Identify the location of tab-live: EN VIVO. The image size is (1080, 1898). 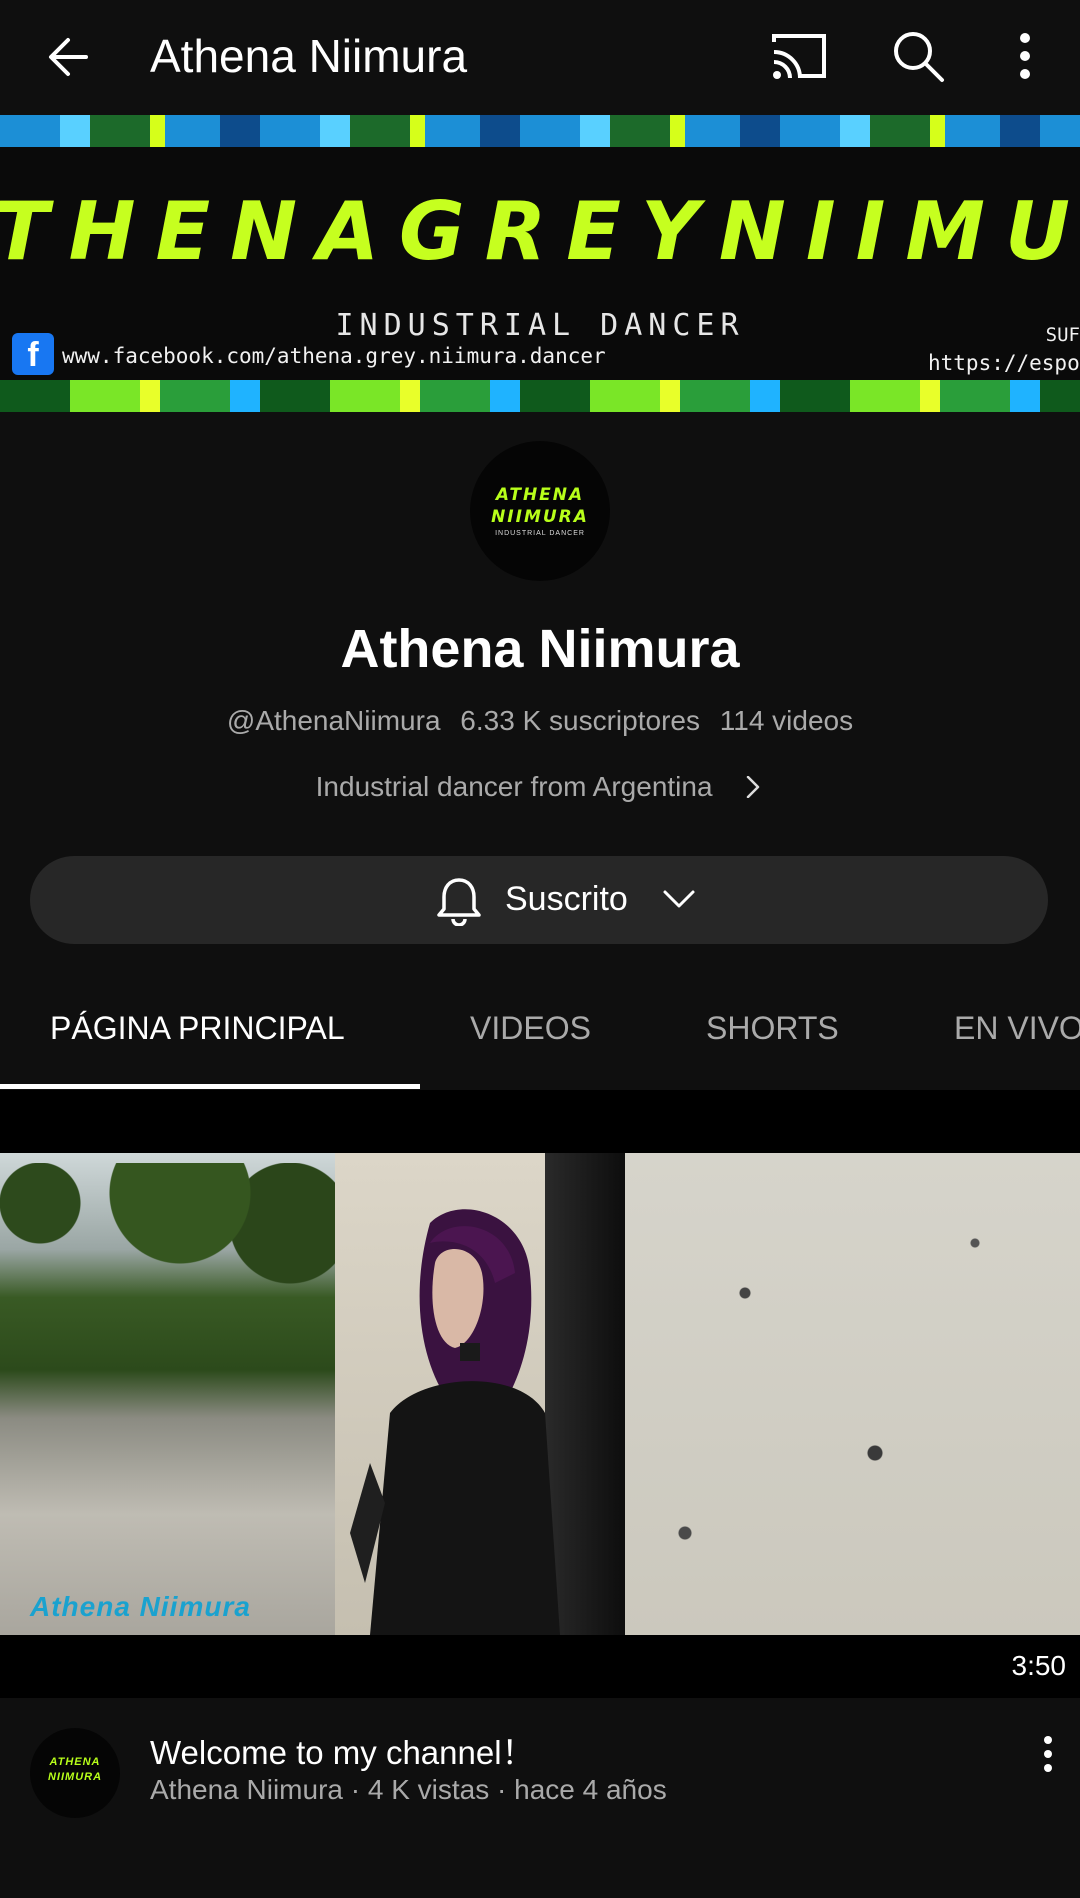
(1017, 1028).